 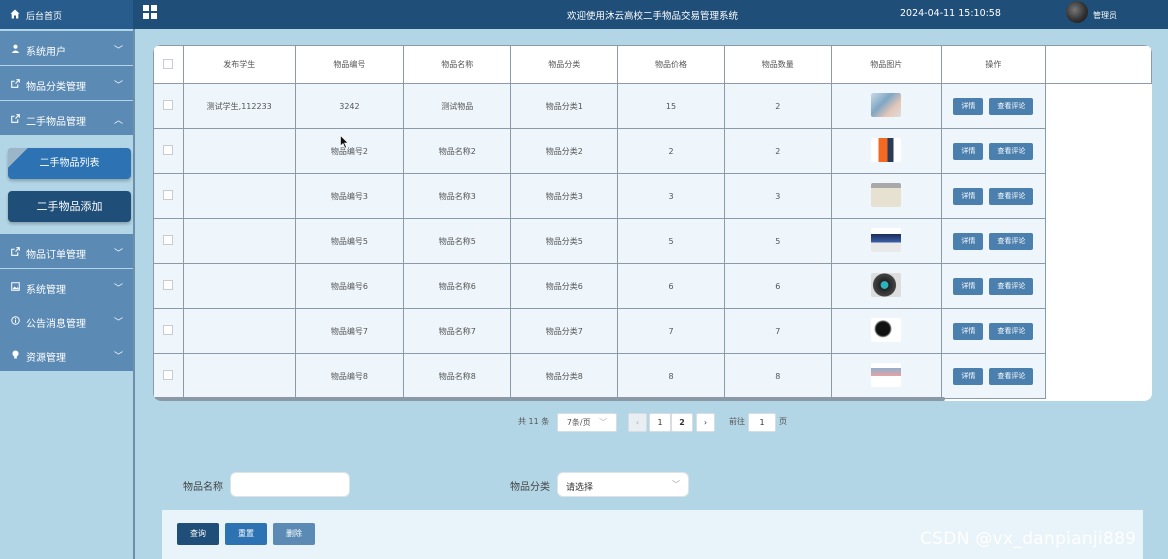 What do you see at coordinates (886, 285) in the screenshot?
I see `speaker-image` at bounding box center [886, 285].